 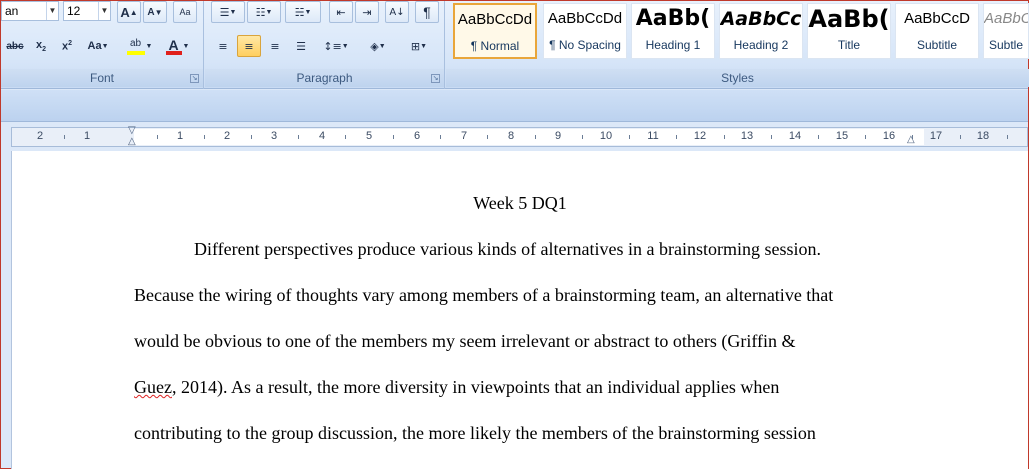 I want to click on clear-formatting-icon: Aa, so click(x=185, y=12).